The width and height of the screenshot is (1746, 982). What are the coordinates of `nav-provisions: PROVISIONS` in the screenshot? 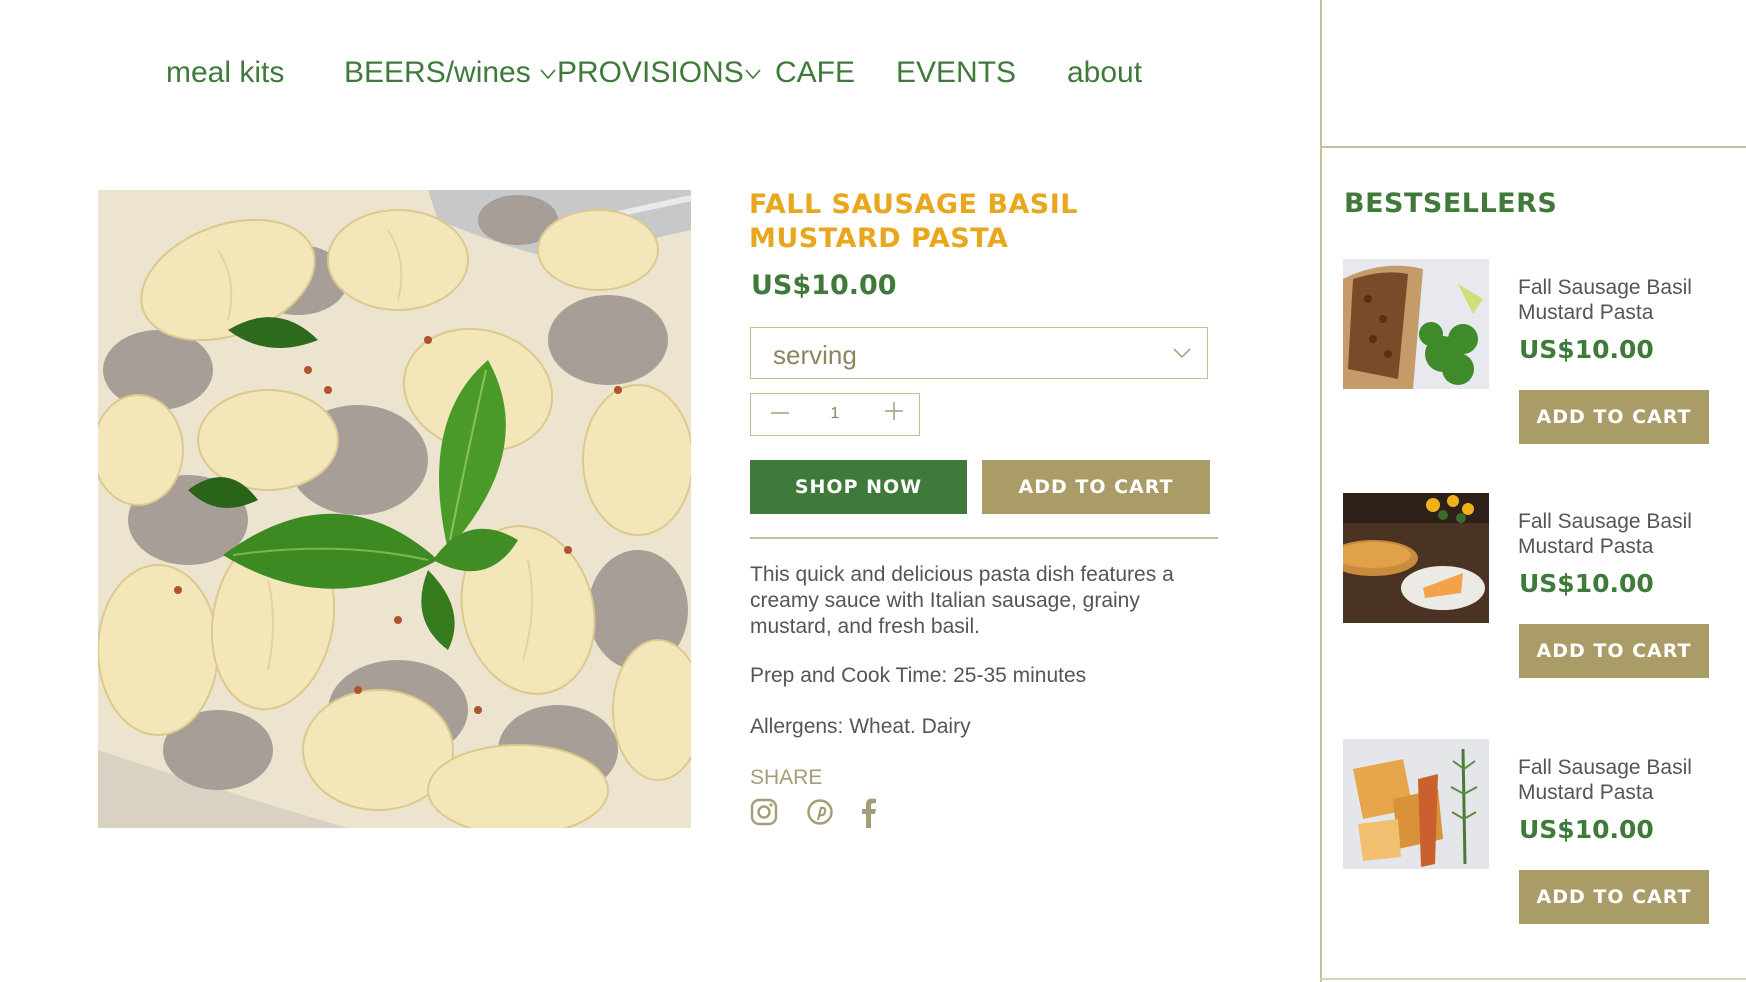 It's located at (659, 73).